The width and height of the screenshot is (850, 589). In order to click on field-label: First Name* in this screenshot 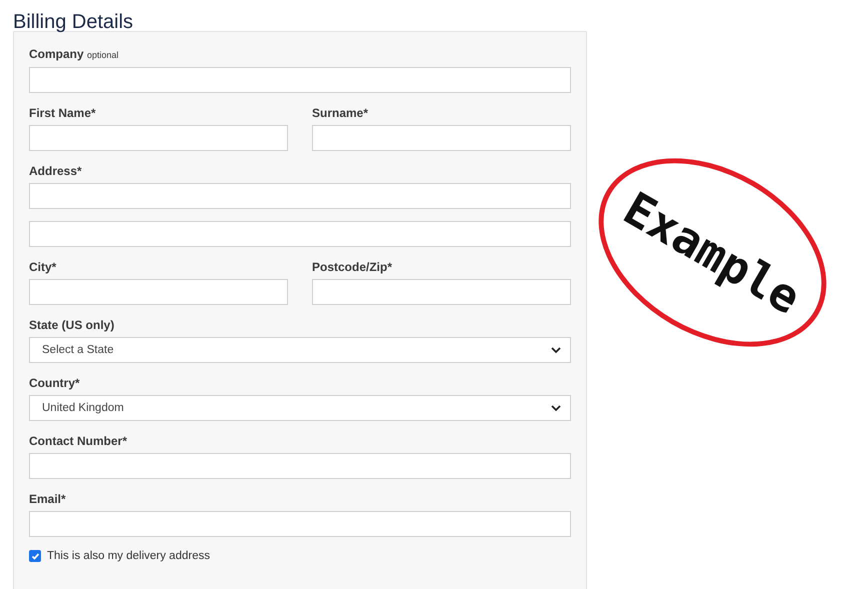, I will do `click(63, 113)`.